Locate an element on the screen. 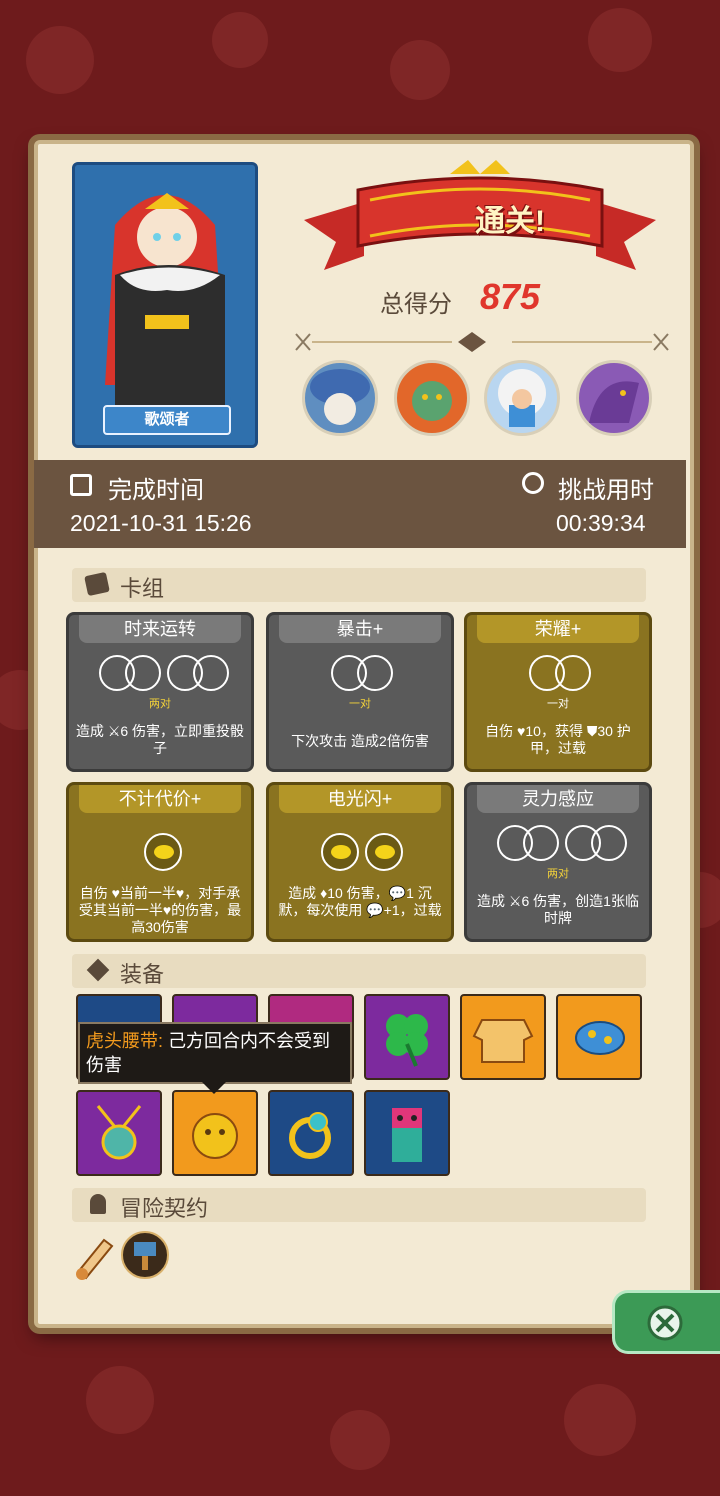 Image resolution: width=720 pixels, height=1496 pixels. amulet-equip is located at coordinates (119, 1133).